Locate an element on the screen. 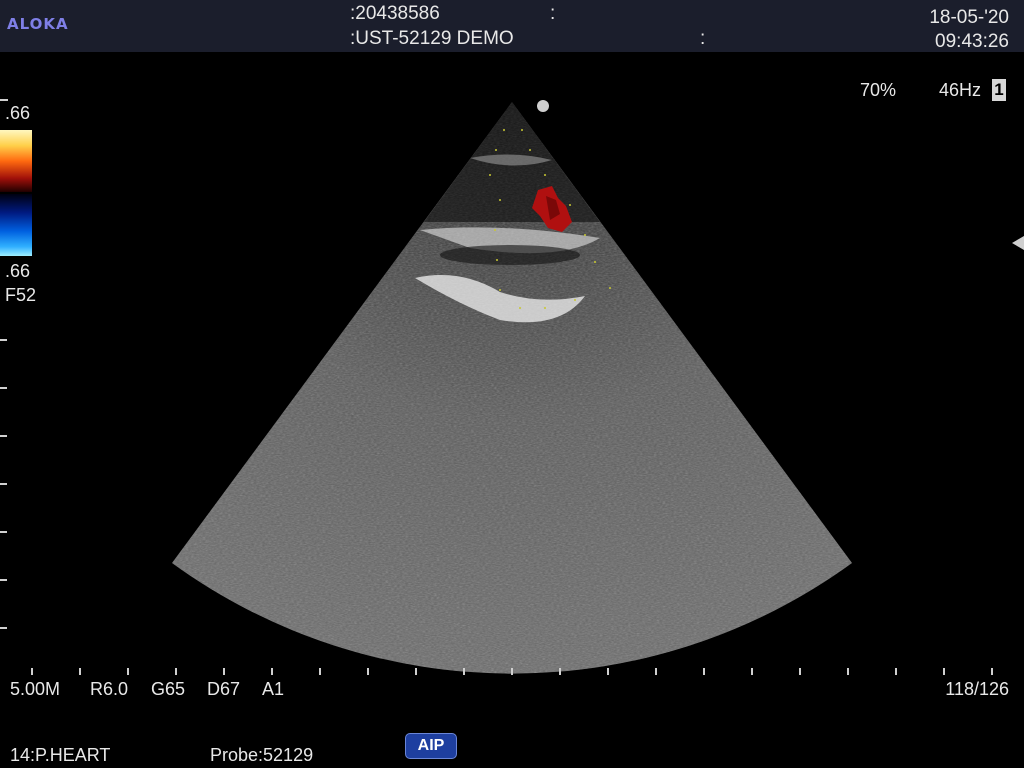 This screenshot has height=768, width=1024. probe-id: Probe:52129 is located at coordinates (262, 755).